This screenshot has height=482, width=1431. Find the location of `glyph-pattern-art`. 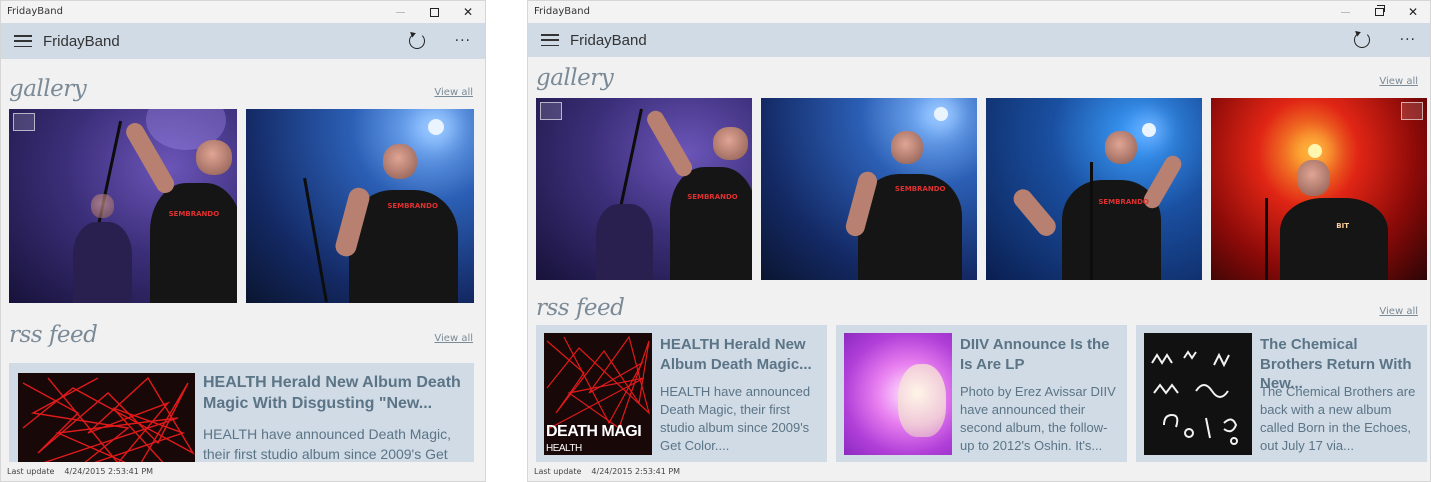

glyph-pattern-art is located at coordinates (1194, 397).